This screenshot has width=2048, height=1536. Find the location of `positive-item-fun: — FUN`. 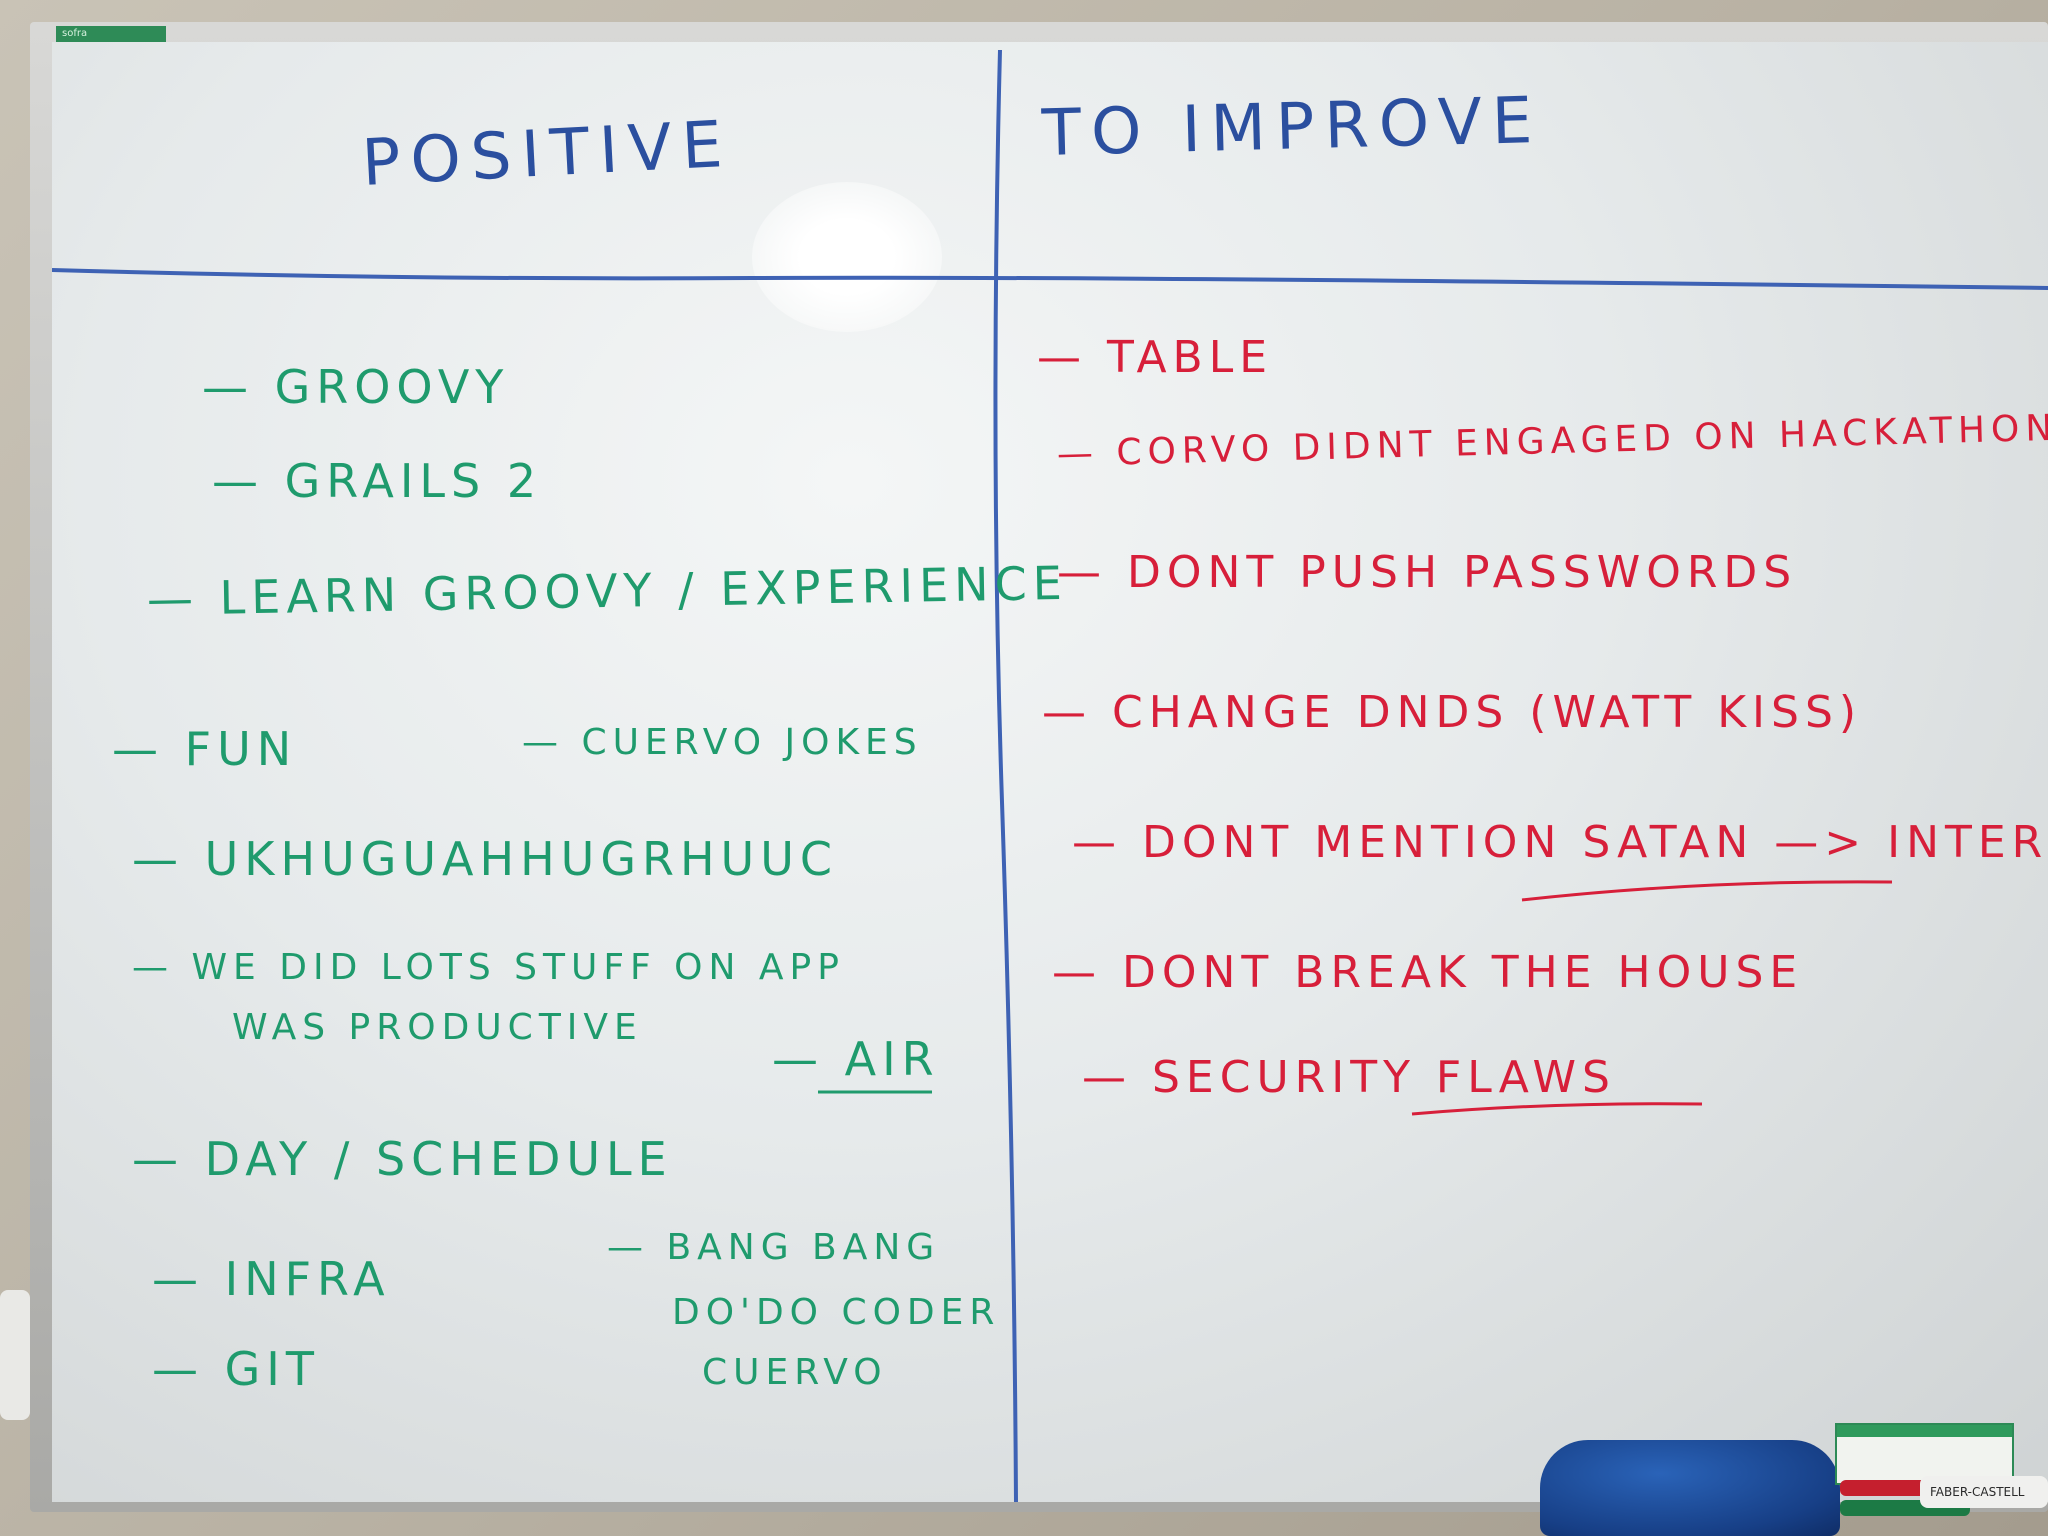

positive-item-fun: — FUN is located at coordinates (205, 749).